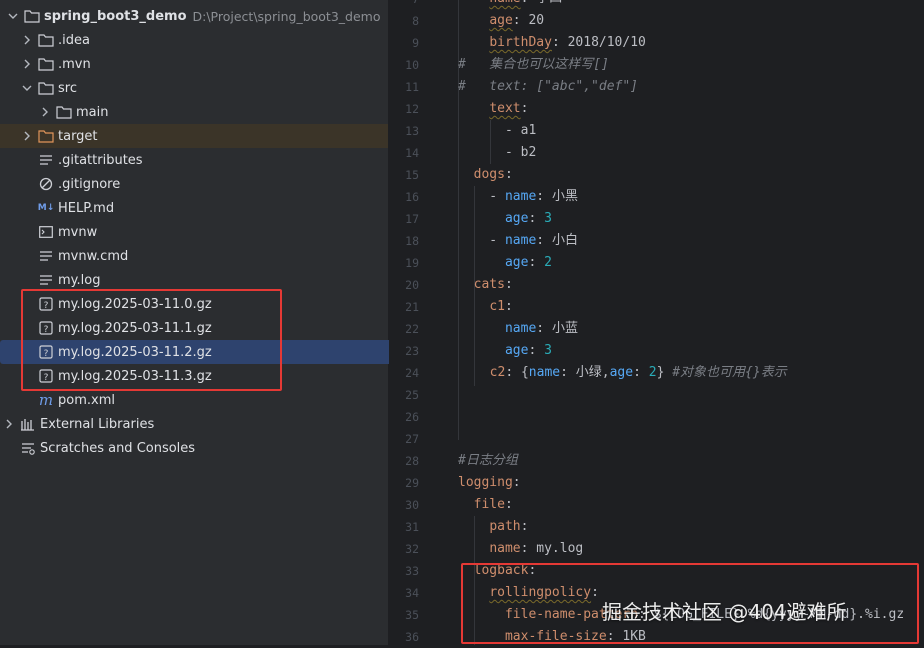  Describe the element at coordinates (412, 241) in the screenshot. I see `line-number: 18` at that location.